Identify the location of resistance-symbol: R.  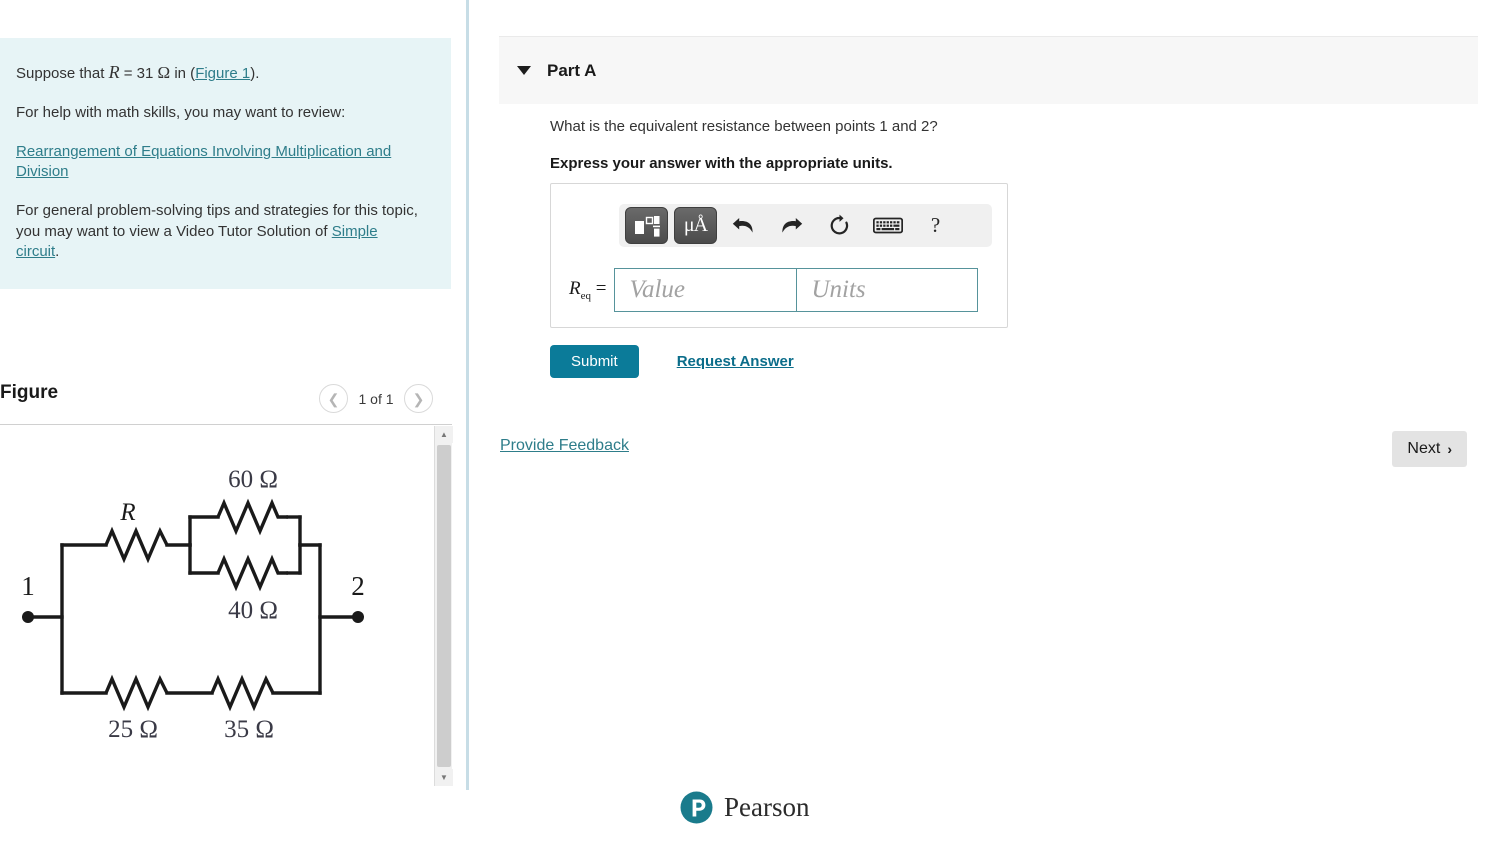
(114, 72).